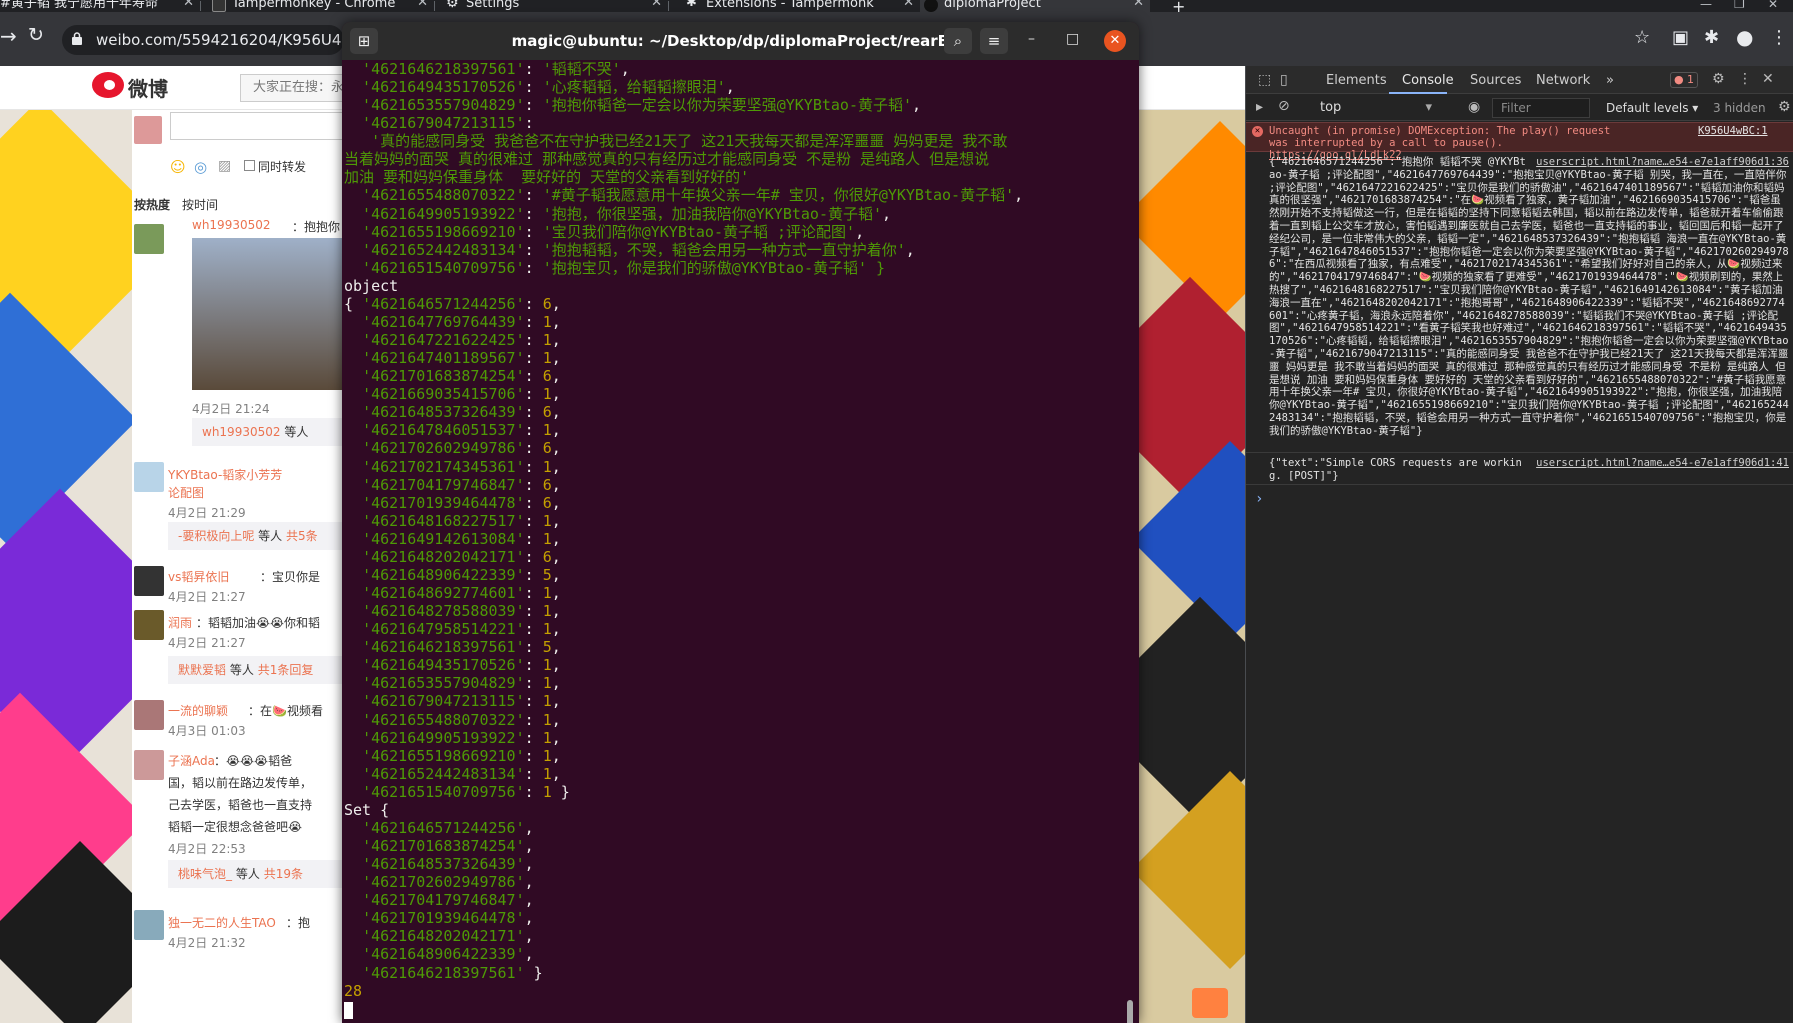 This screenshot has width=1793, height=1023. What do you see at coordinates (1178, 6) in the screenshot?
I see `new-tab-button: +` at bounding box center [1178, 6].